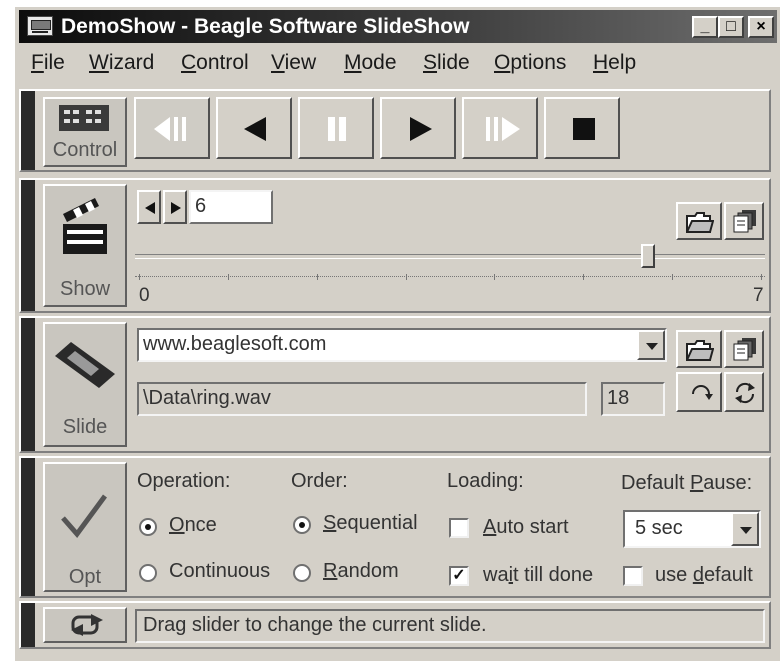 The height and width of the screenshot is (661, 780). What do you see at coordinates (28, 527) in the screenshot?
I see `opt-panel-grip` at bounding box center [28, 527].